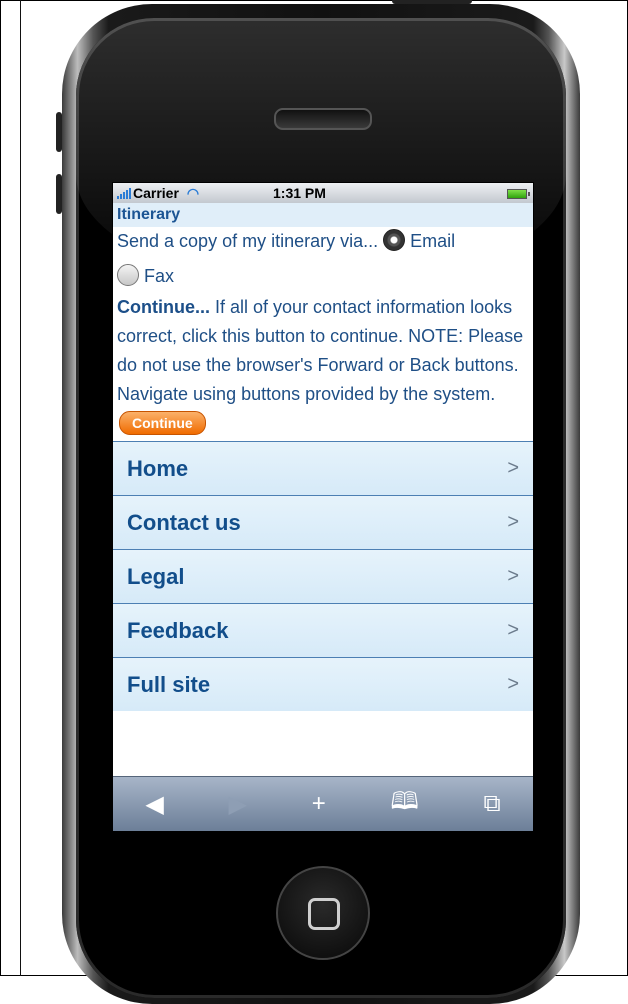 The image size is (628, 1004). Describe the element at coordinates (323, 684) in the screenshot. I see `nav-item-full-site: Full site >` at that location.